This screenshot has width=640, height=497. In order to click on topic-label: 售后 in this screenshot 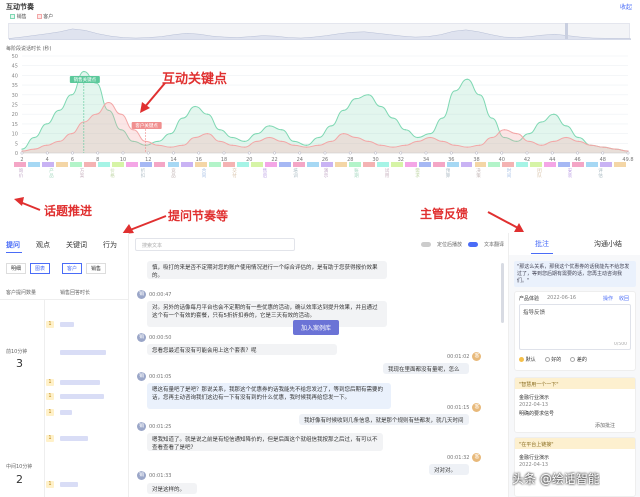, I will do `click(265, 174)`.